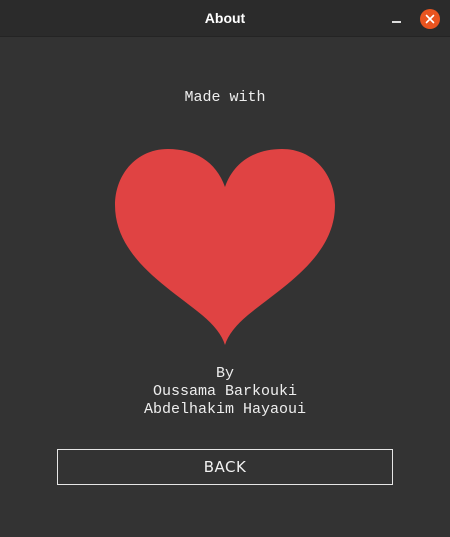 The image size is (450, 537). I want to click on close-icon, so click(430, 19).